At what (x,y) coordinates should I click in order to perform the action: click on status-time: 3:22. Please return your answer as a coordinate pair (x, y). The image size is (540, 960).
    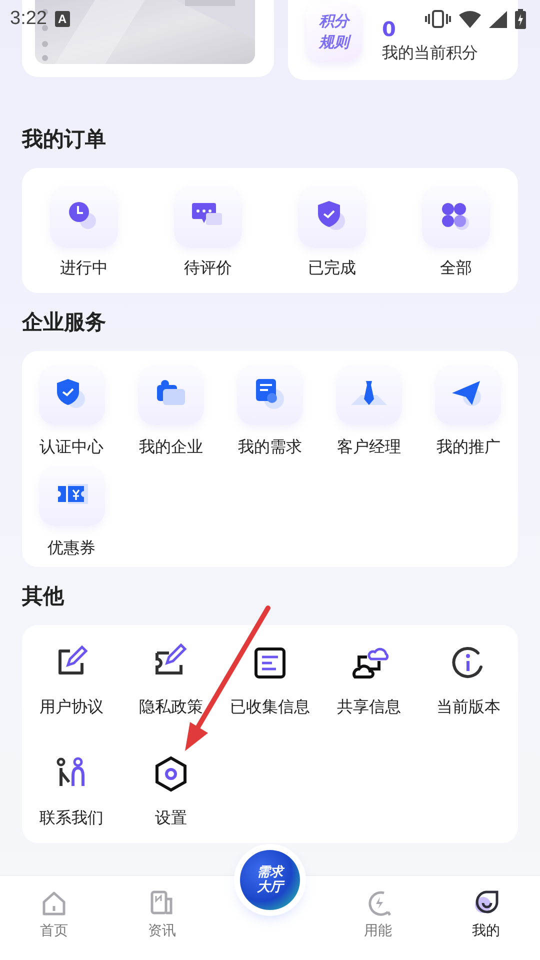
    Looking at the image, I should click on (28, 19).